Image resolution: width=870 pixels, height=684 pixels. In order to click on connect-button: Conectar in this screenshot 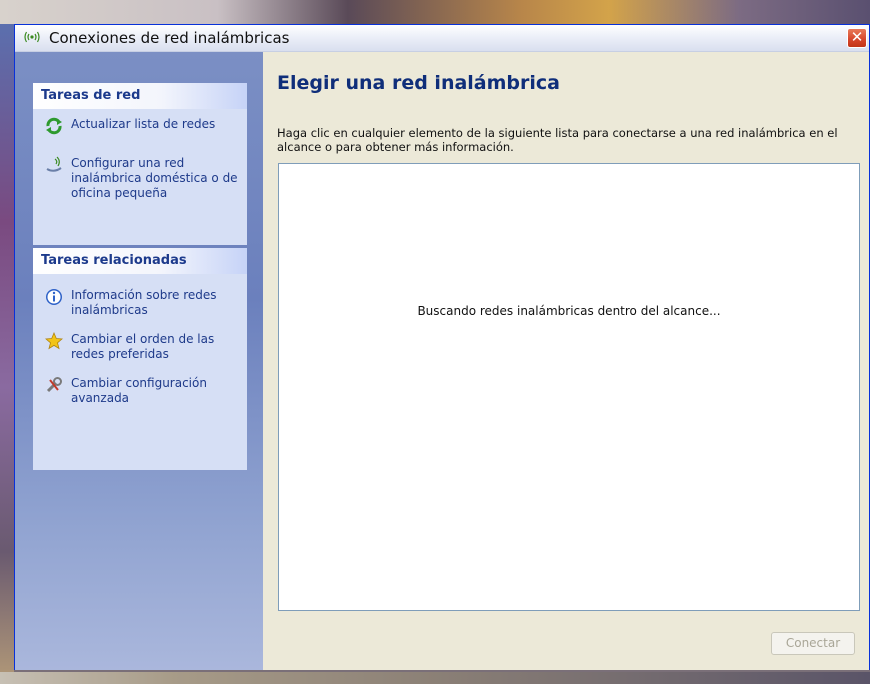, I will do `click(813, 643)`.